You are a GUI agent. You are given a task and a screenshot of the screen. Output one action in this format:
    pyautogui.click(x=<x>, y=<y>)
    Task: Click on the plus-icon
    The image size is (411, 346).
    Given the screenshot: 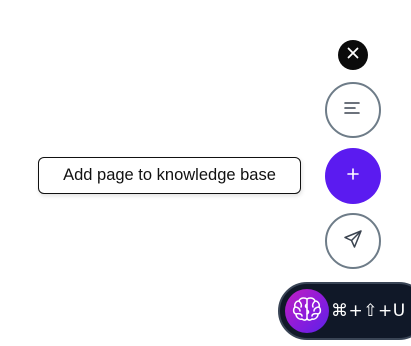 What is the action you would take?
    pyautogui.click(x=353, y=176)
    